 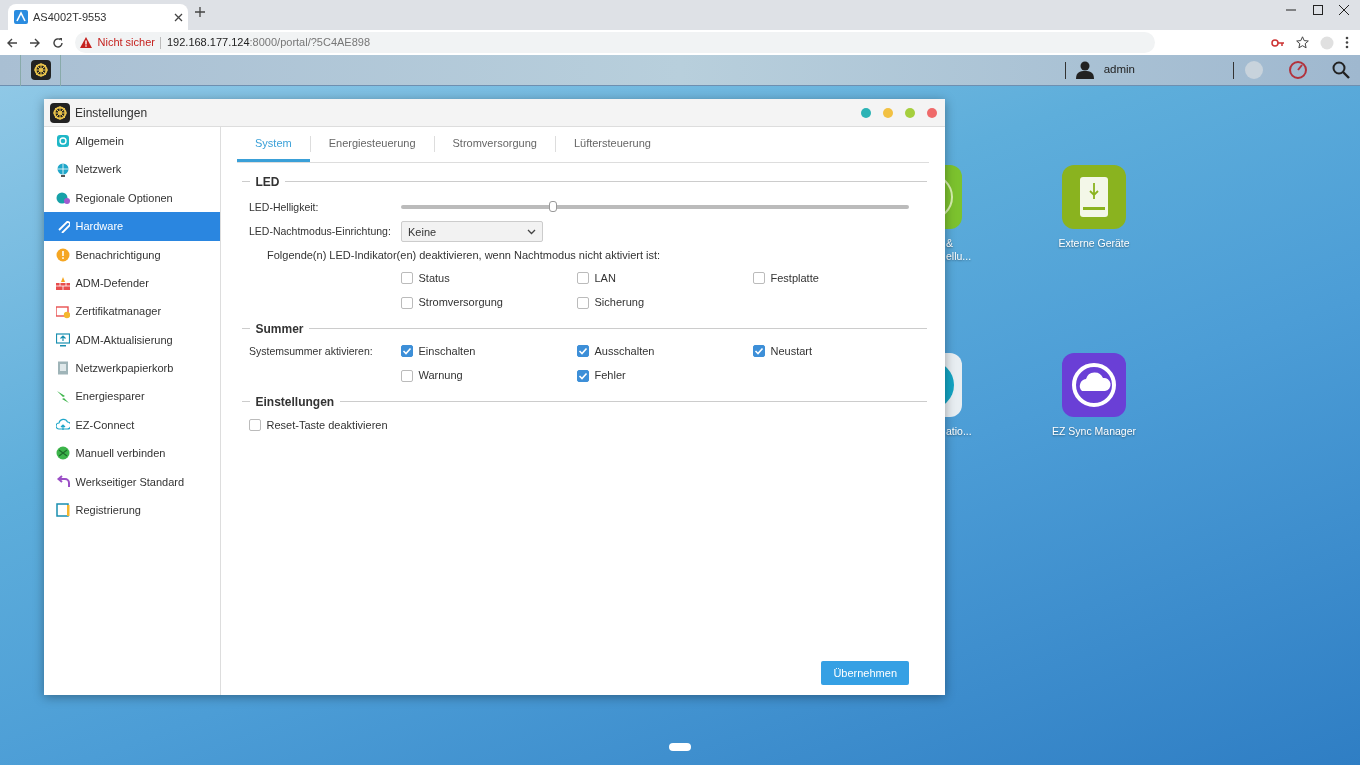 What do you see at coordinates (98, 17) in the screenshot?
I see `browser-tab: AS4002T-9553` at bounding box center [98, 17].